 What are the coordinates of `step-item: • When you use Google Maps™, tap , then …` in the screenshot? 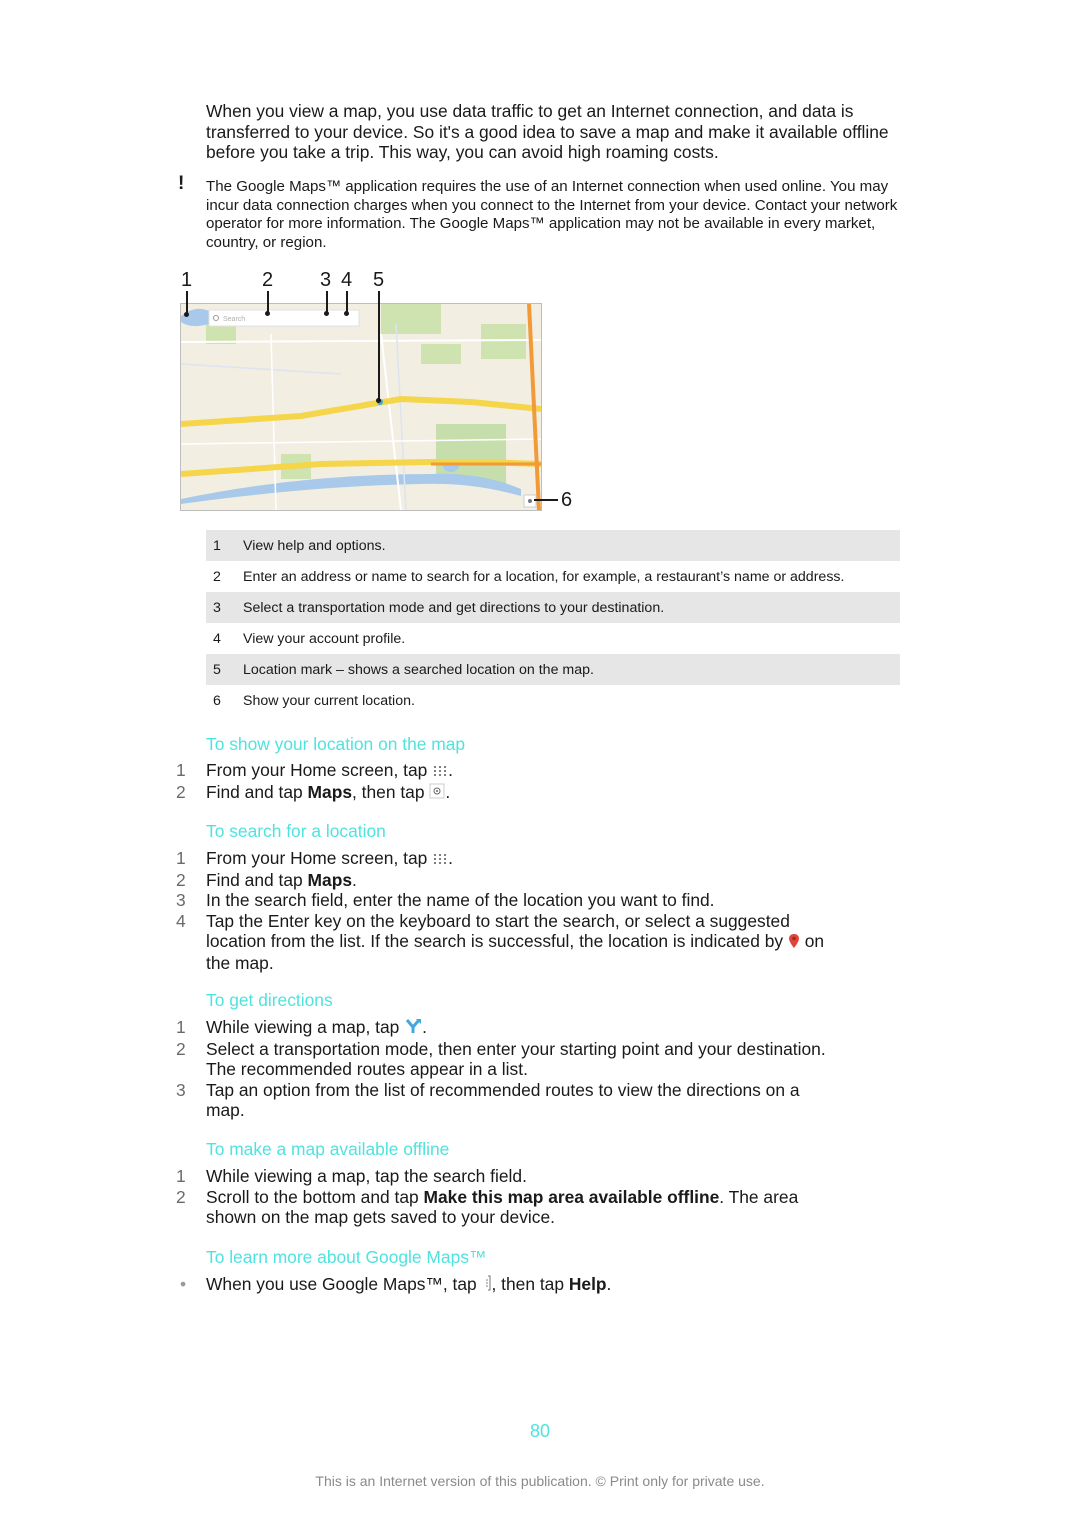 It's located at (520, 1285).